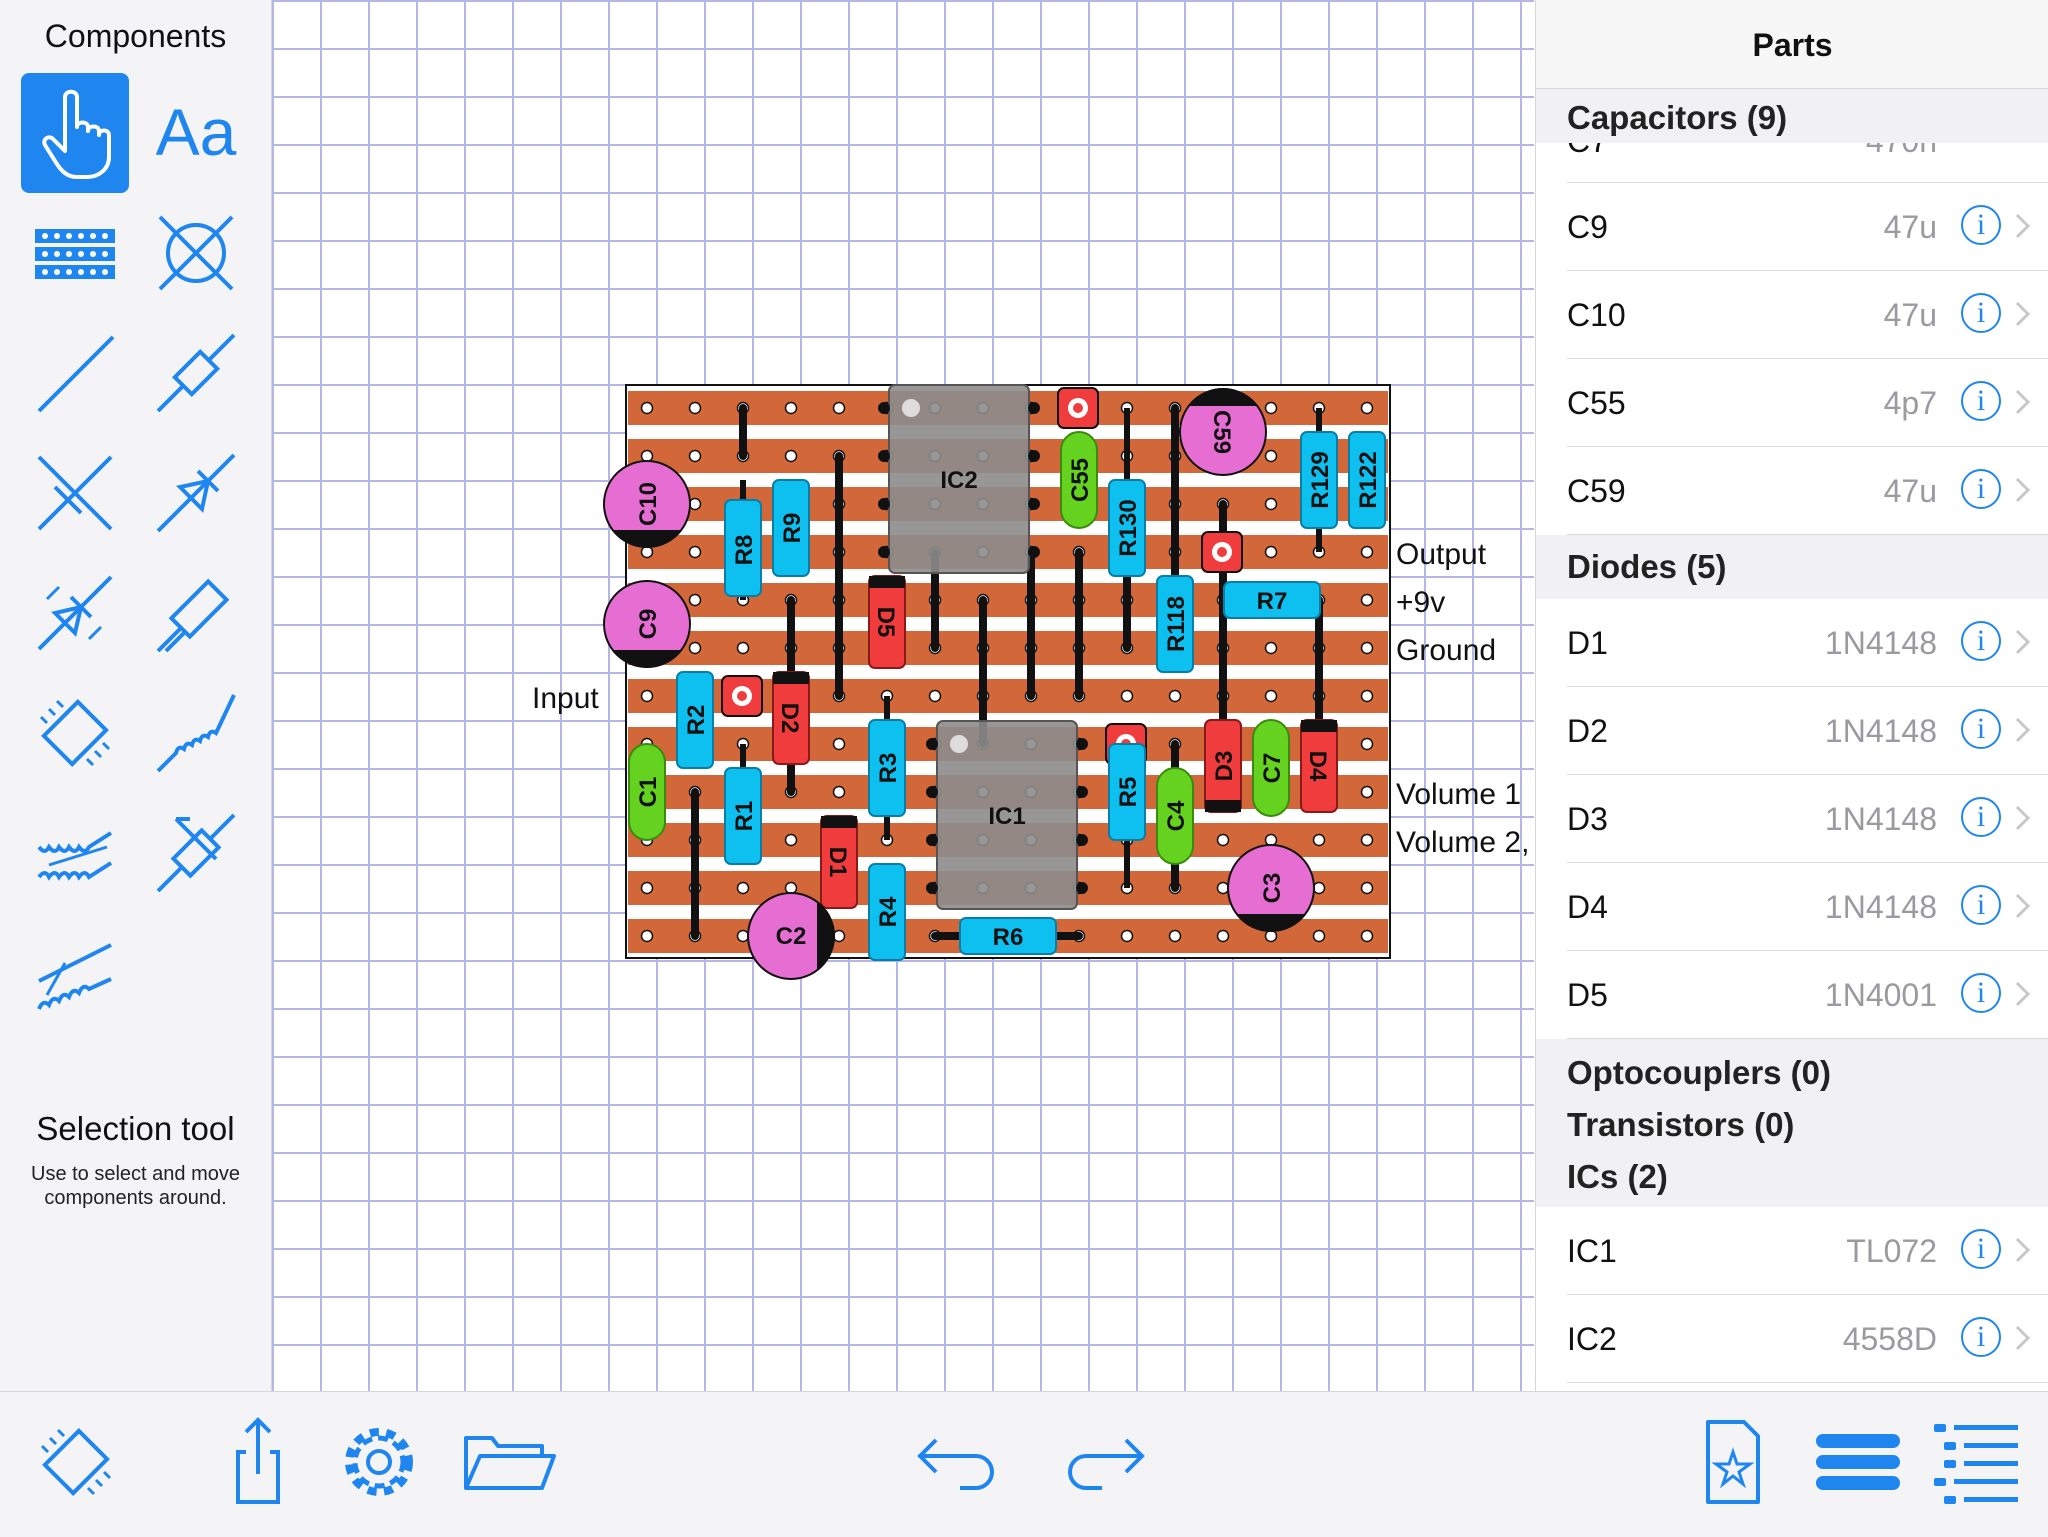 The height and width of the screenshot is (1537, 2048). What do you see at coordinates (1792, 1067) in the screenshot?
I see `section-optocouplers: Optocouplers (0)` at bounding box center [1792, 1067].